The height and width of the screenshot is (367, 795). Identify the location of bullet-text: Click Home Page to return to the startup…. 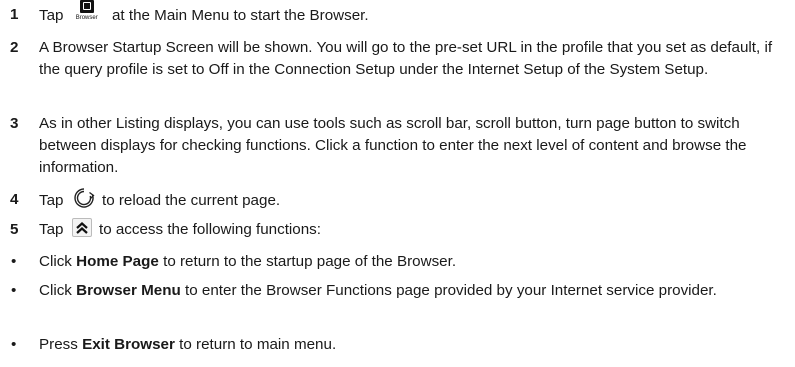
(414, 262).